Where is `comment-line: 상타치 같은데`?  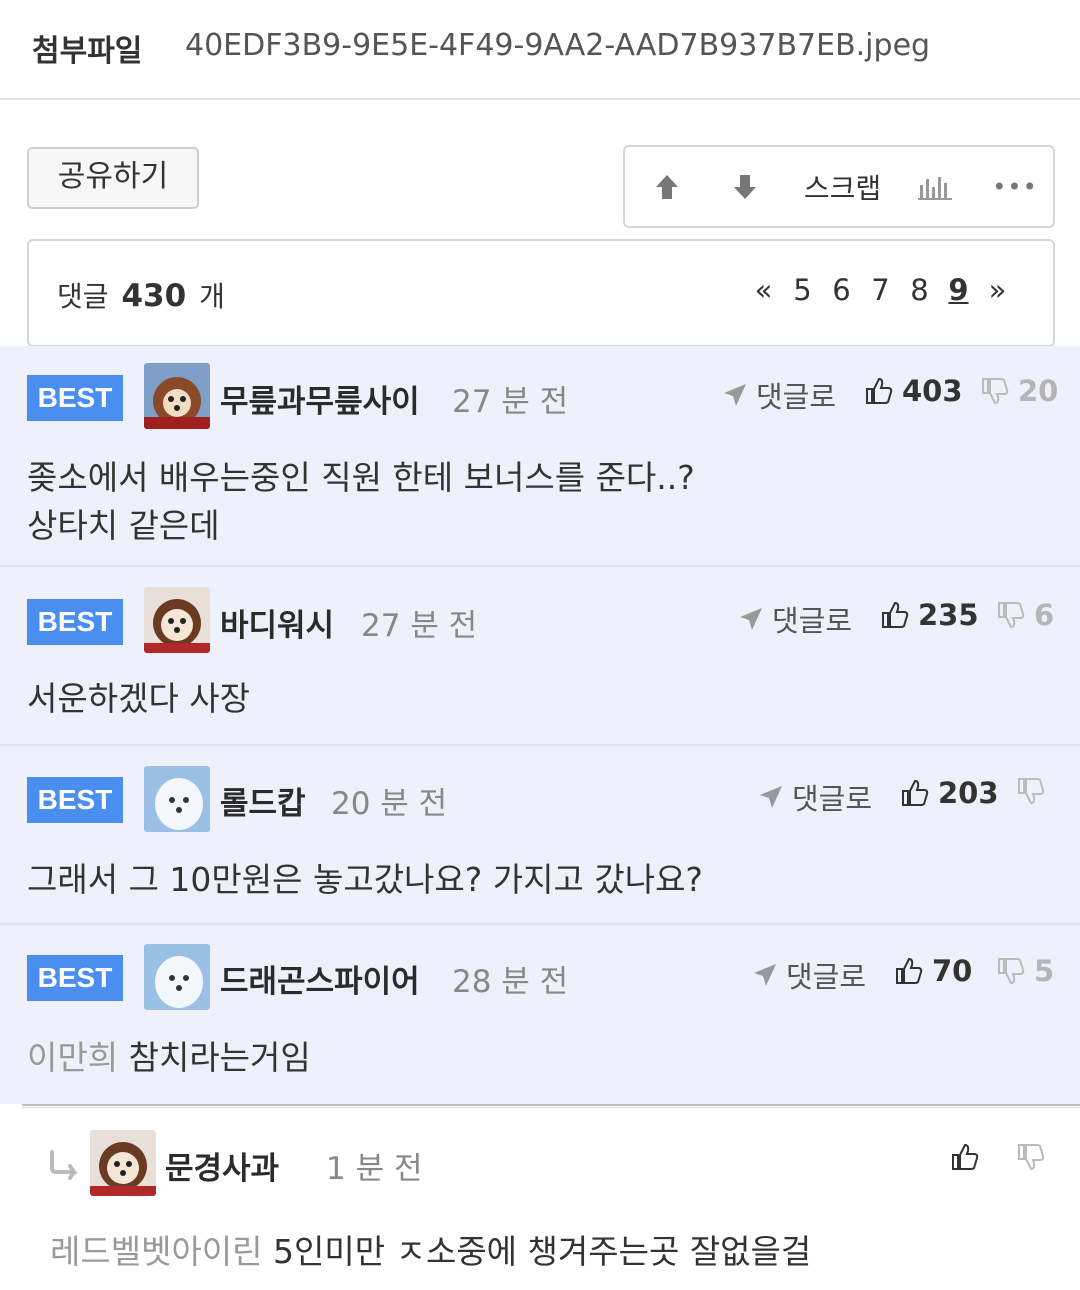 comment-line: 상타치 같은데 is located at coordinates (123, 525).